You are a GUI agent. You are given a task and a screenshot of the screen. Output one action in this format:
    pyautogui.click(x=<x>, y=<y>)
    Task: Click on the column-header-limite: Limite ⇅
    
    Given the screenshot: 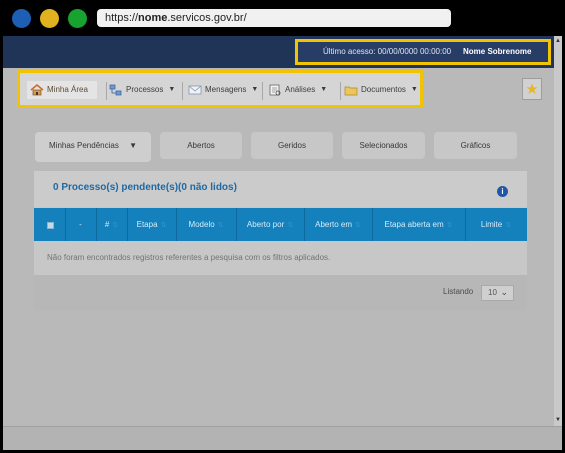 What is the action you would take?
    pyautogui.click(x=496, y=224)
    